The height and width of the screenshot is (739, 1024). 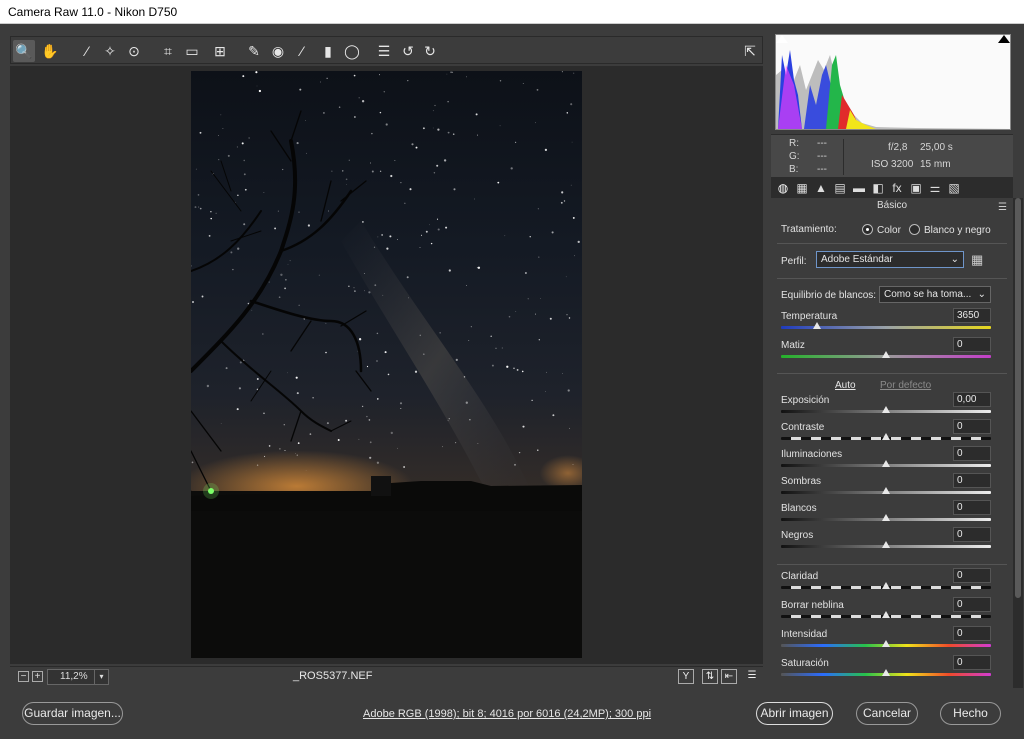 I want to click on negros-value-field: 0, so click(x=972, y=534).